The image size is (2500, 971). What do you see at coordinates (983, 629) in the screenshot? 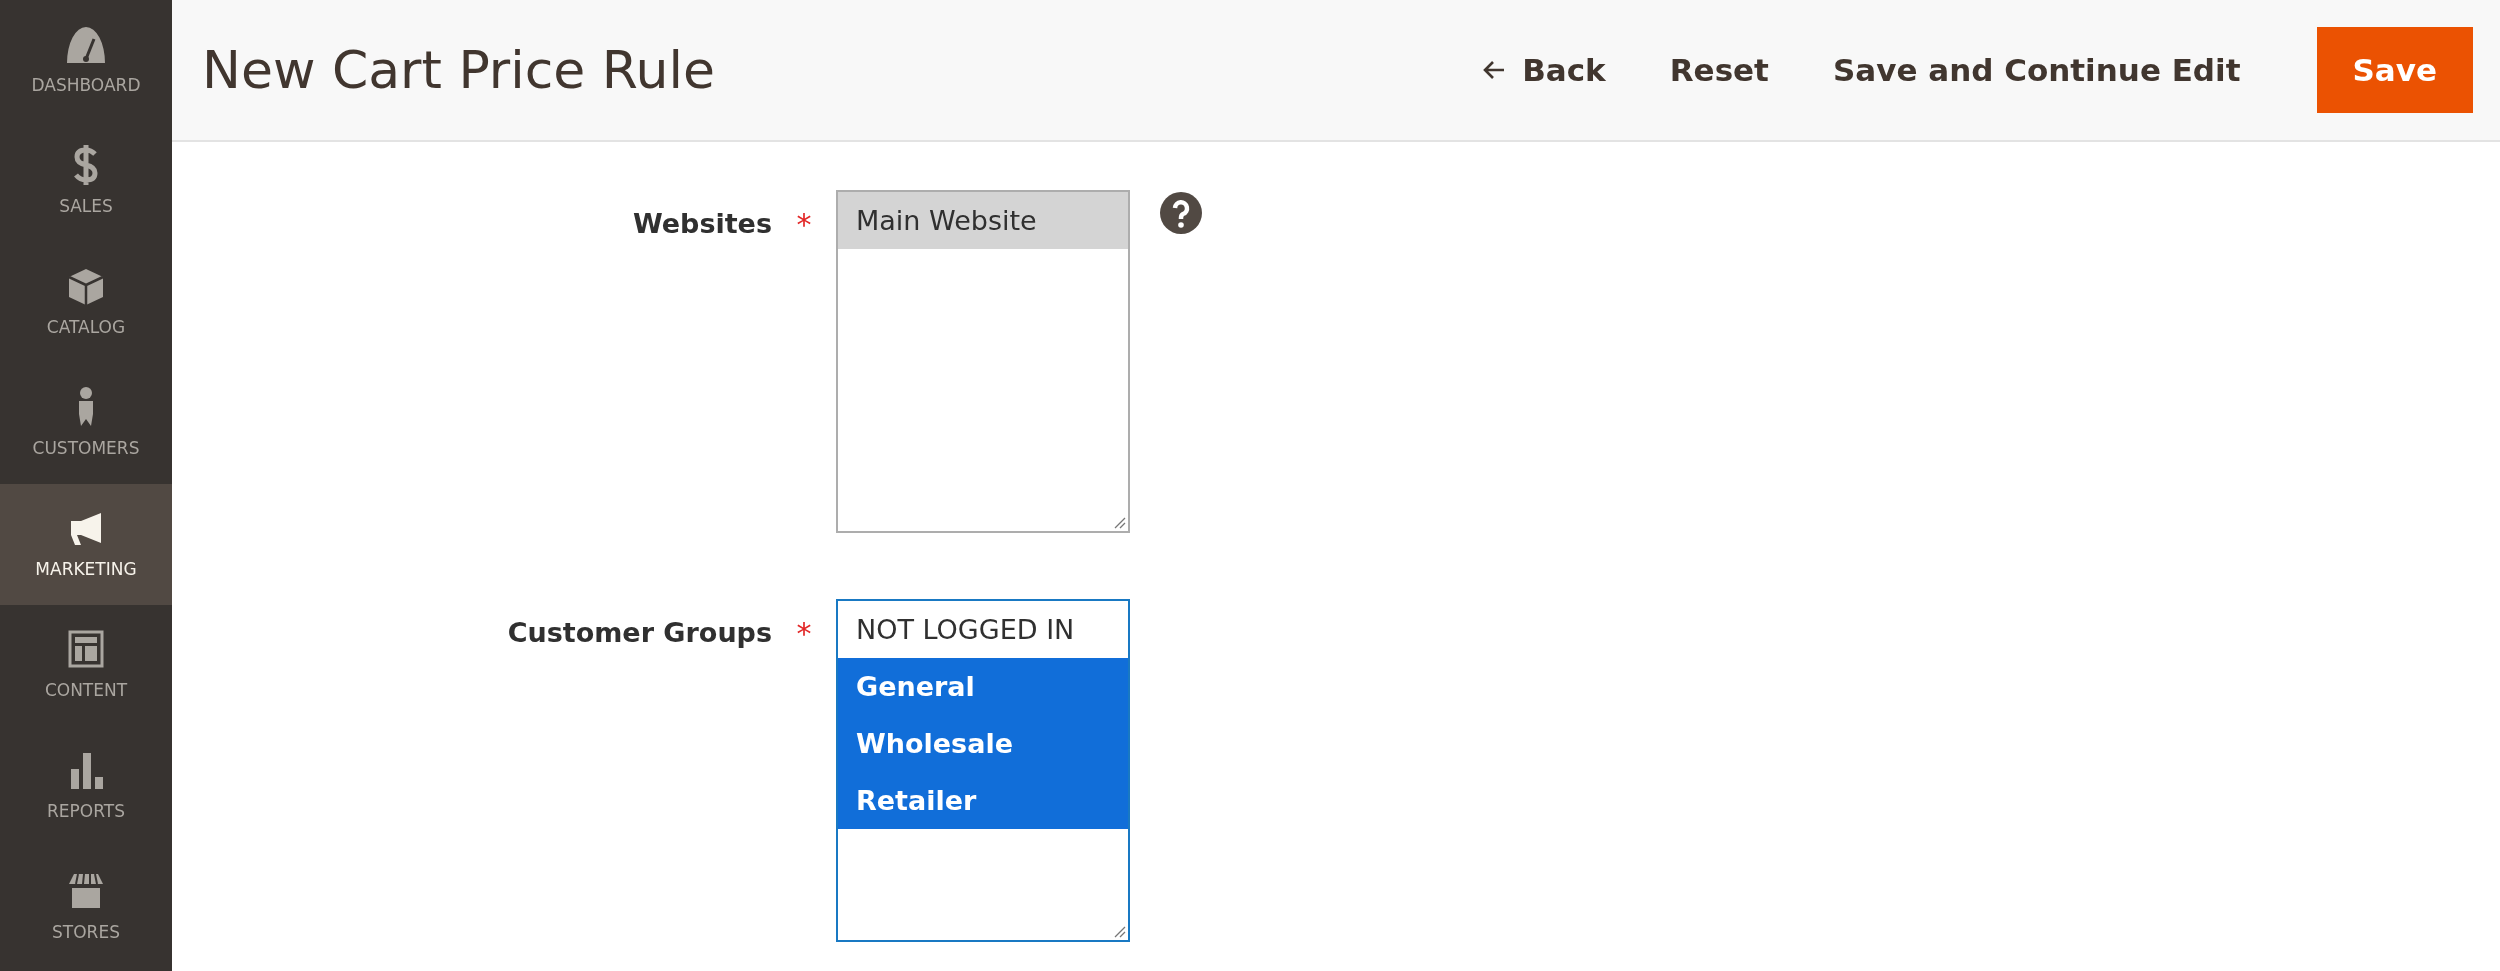
I see `list-option: NOT LOGGED IN` at bounding box center [983, 629].